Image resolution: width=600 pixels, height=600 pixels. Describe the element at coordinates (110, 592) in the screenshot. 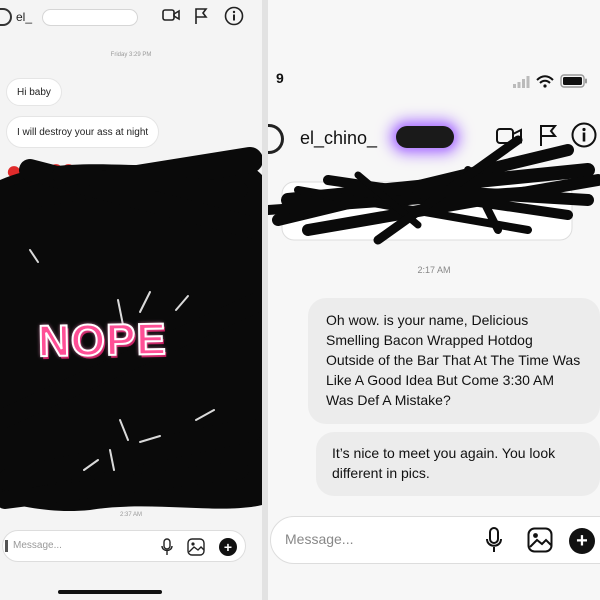

I see `home-indicator` at that location.